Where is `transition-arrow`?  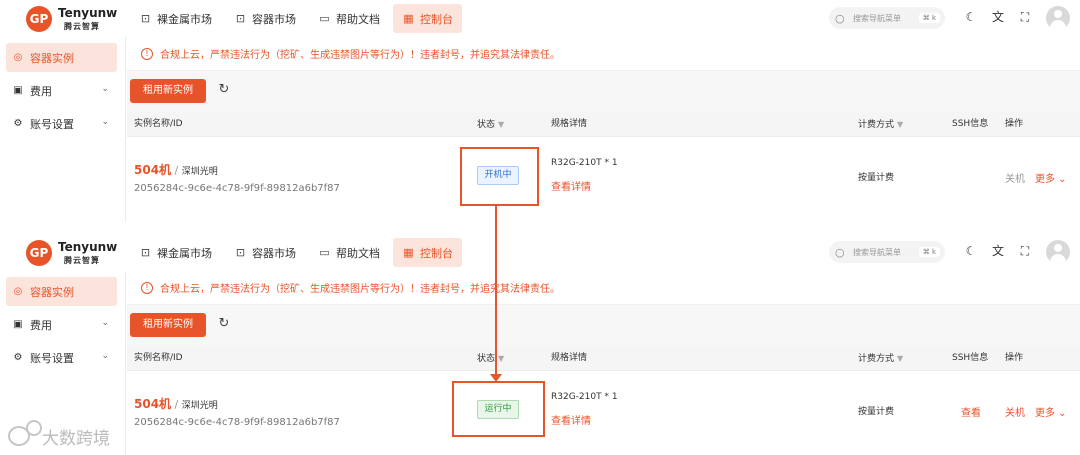
transition-arrow is located at coordinates (496, 291).